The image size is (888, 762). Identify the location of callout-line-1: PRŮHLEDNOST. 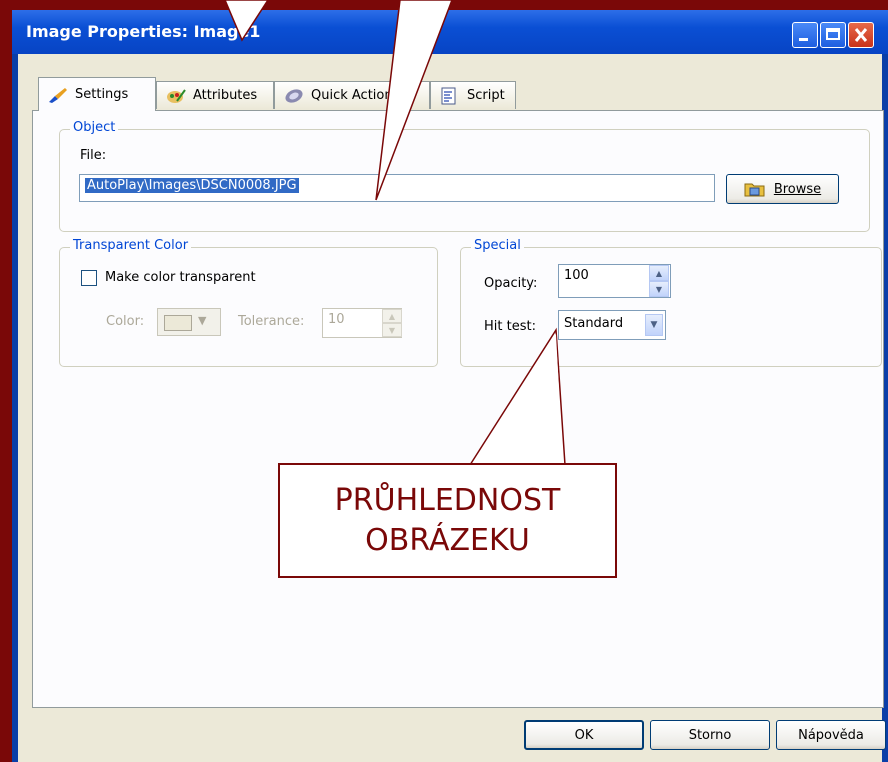
(447, 500).